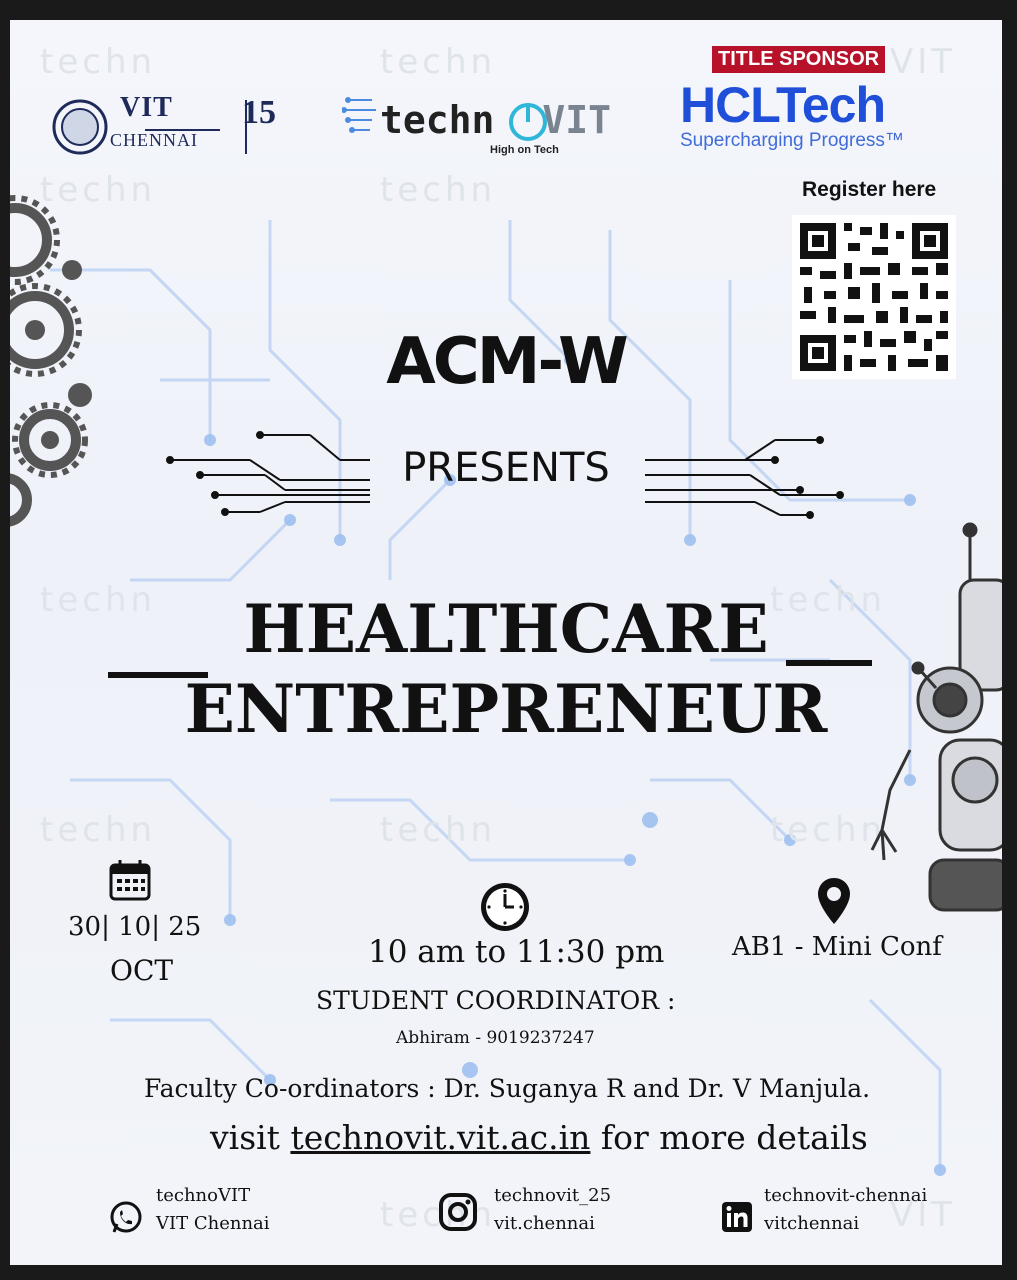  Describe the element at coordinates (495, 1038) in the screenshot. I see `student-coordinator: Abhiram - 9019237247` at that location.